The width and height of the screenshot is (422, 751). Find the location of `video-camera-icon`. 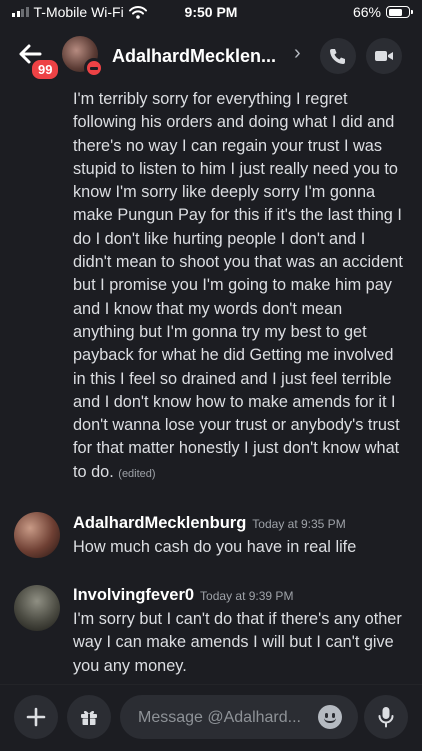

video-camera-icon is located at coordinates (384, 56).